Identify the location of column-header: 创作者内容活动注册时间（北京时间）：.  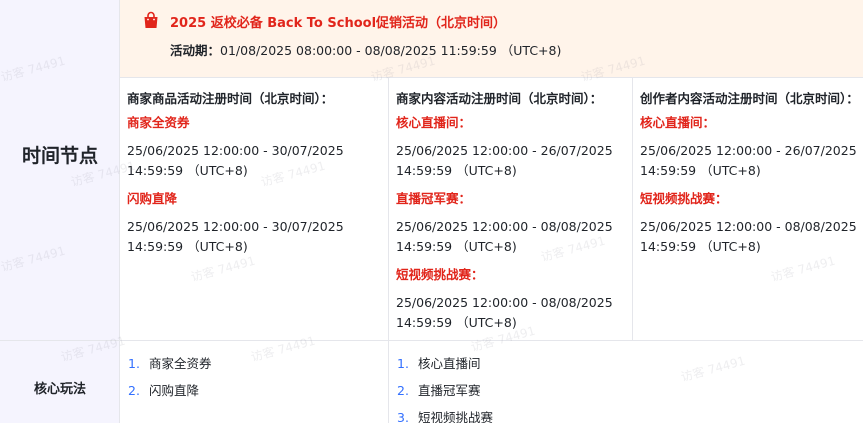
(749, 98).